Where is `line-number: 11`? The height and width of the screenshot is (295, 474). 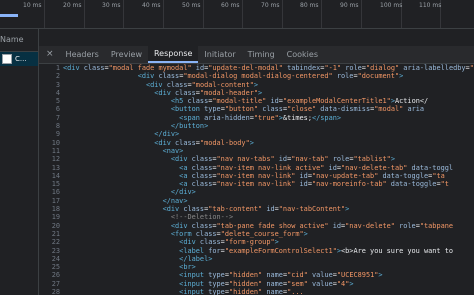
line-number: 11 is located at coordinates (55, 150).